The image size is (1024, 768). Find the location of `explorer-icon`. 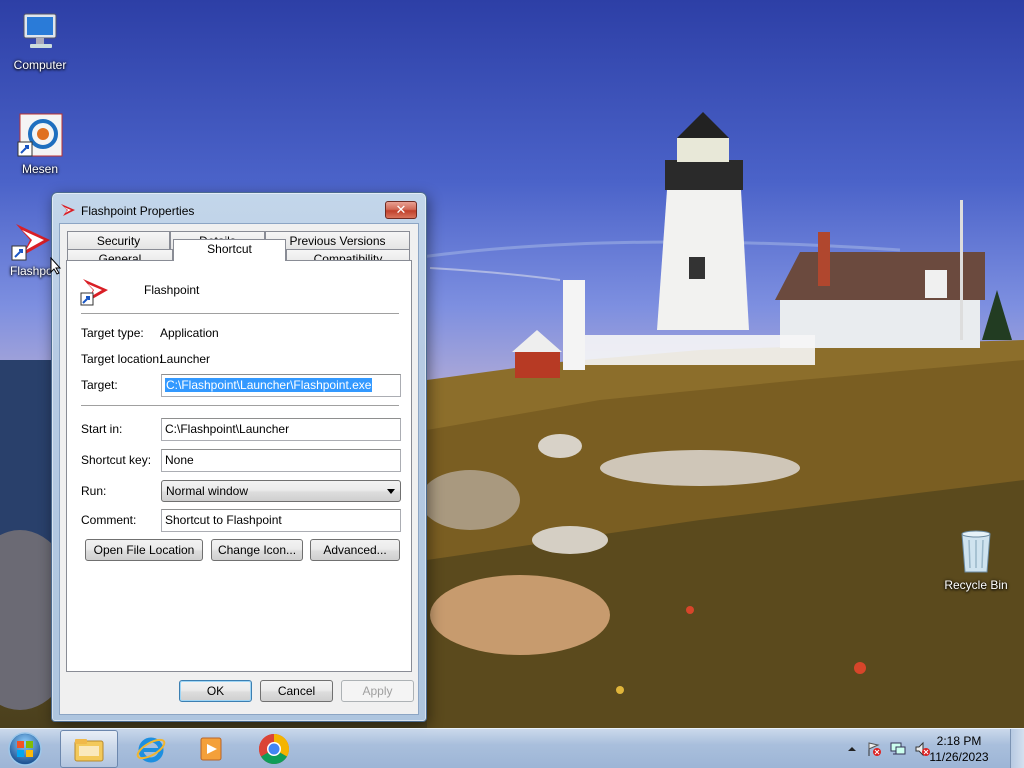

explorer-icon is located at coordinates (89, 750).